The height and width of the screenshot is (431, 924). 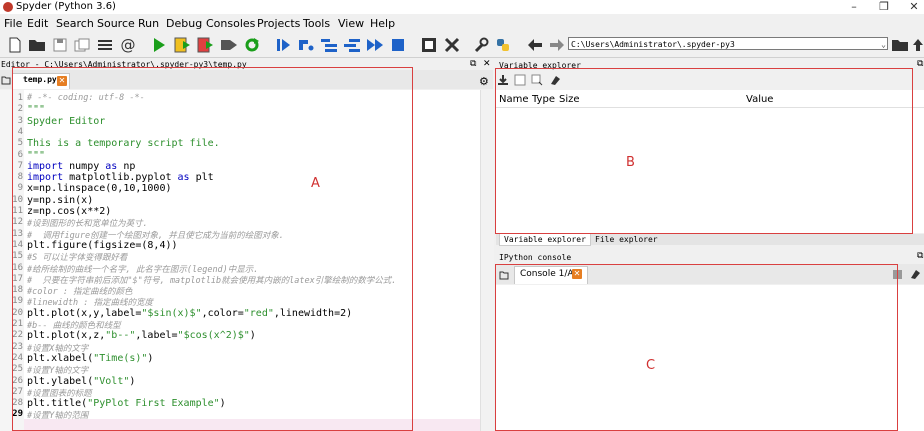 What do you see at coordinates (206, 45) in the screenshot?
I see `run-cell-advance-icon` at bounding box center [206, 45].